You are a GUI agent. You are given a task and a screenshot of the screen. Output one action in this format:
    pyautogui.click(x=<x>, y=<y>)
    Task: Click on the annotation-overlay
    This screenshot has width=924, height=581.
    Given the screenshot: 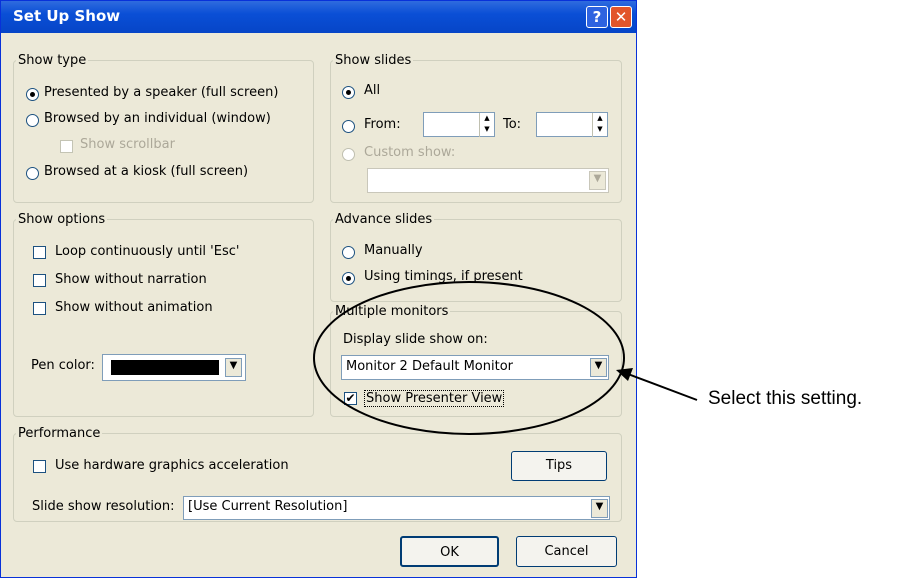 What is the action you would take?
    pyautogui.click(x=505, y=358)
    